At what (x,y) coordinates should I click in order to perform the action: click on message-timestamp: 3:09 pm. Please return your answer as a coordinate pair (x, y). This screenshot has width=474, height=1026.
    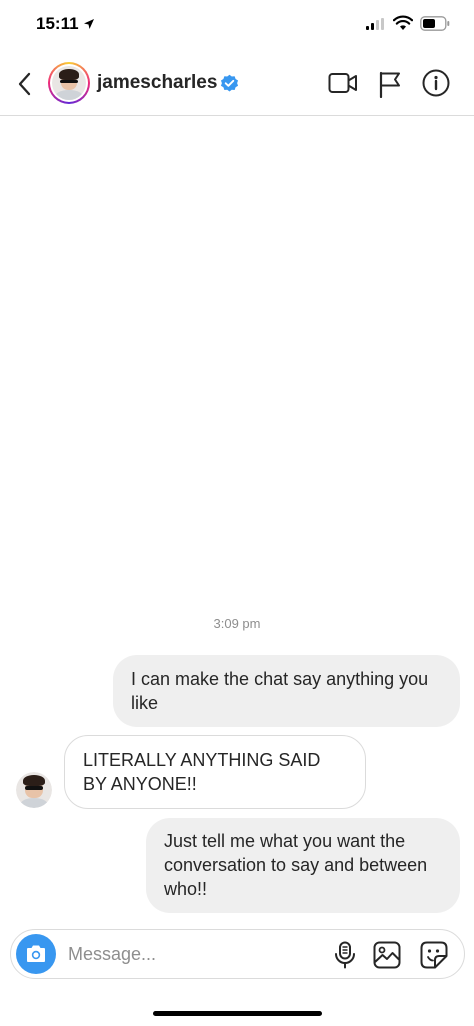
    Looking at the image, I should click on (237, 623).